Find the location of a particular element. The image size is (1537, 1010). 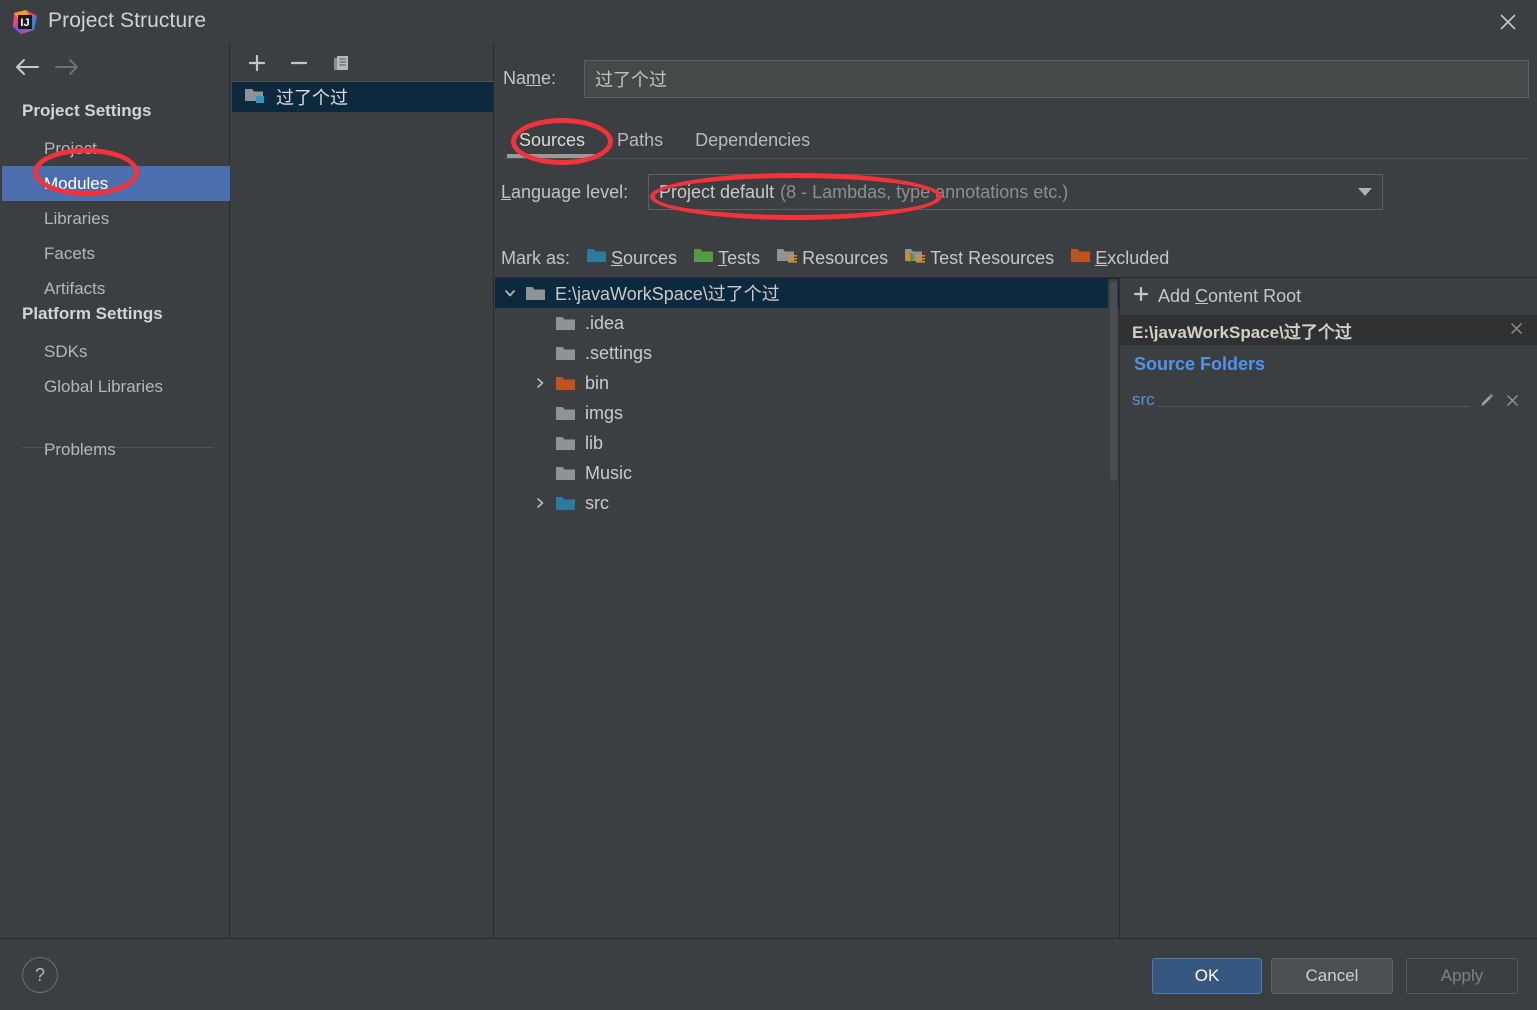

module-name: 过了个过 is located at coordinates (312, 98).